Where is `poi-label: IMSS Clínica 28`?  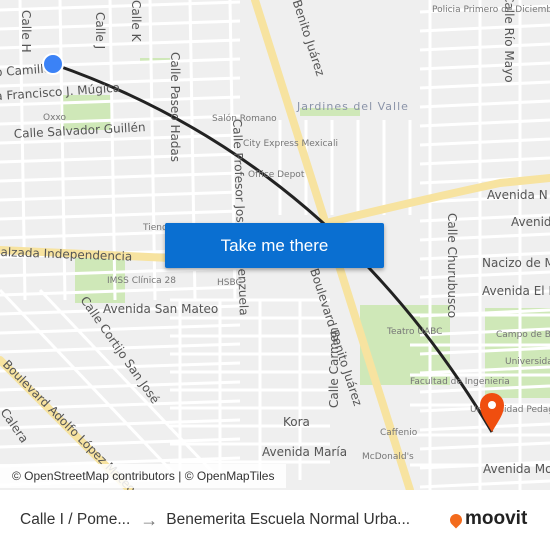
poi-label: IMSS Clínica 28 is located at coordinates (141, 281).